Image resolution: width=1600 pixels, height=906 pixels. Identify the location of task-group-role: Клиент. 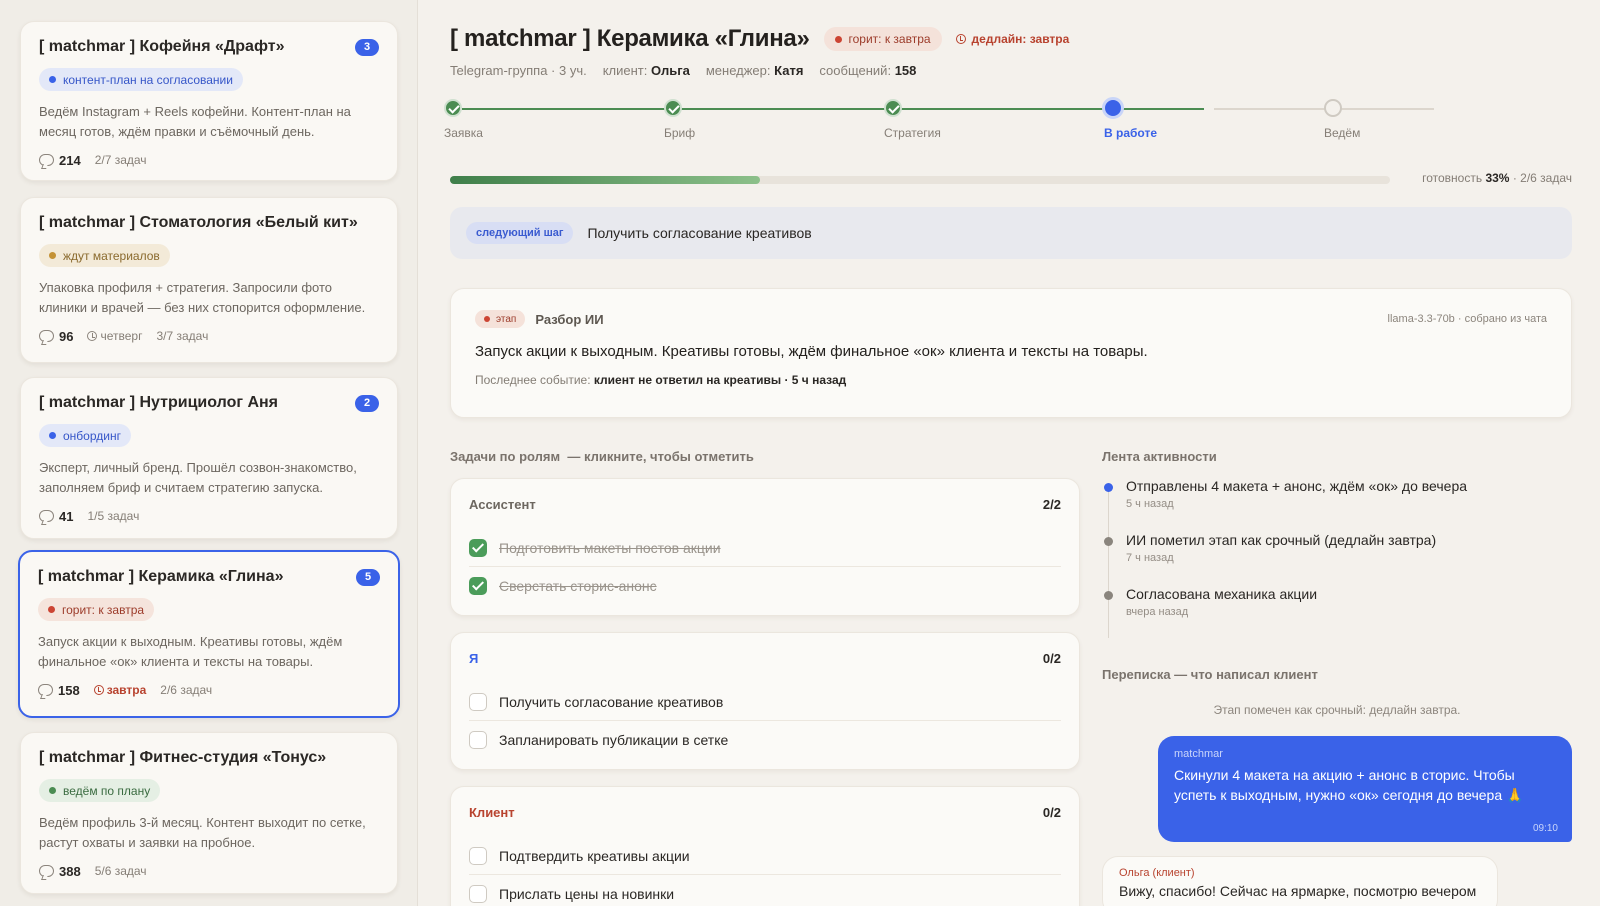
(492, 812).